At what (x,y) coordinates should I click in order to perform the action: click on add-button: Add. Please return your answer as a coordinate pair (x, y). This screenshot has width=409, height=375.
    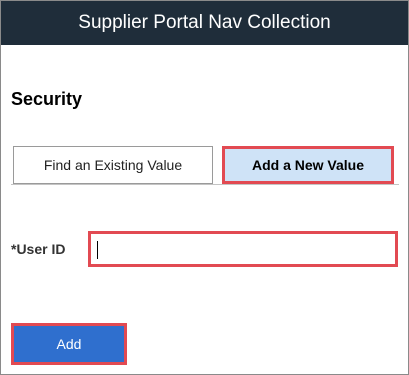
    Looking at the image, I should click on (69, 344).